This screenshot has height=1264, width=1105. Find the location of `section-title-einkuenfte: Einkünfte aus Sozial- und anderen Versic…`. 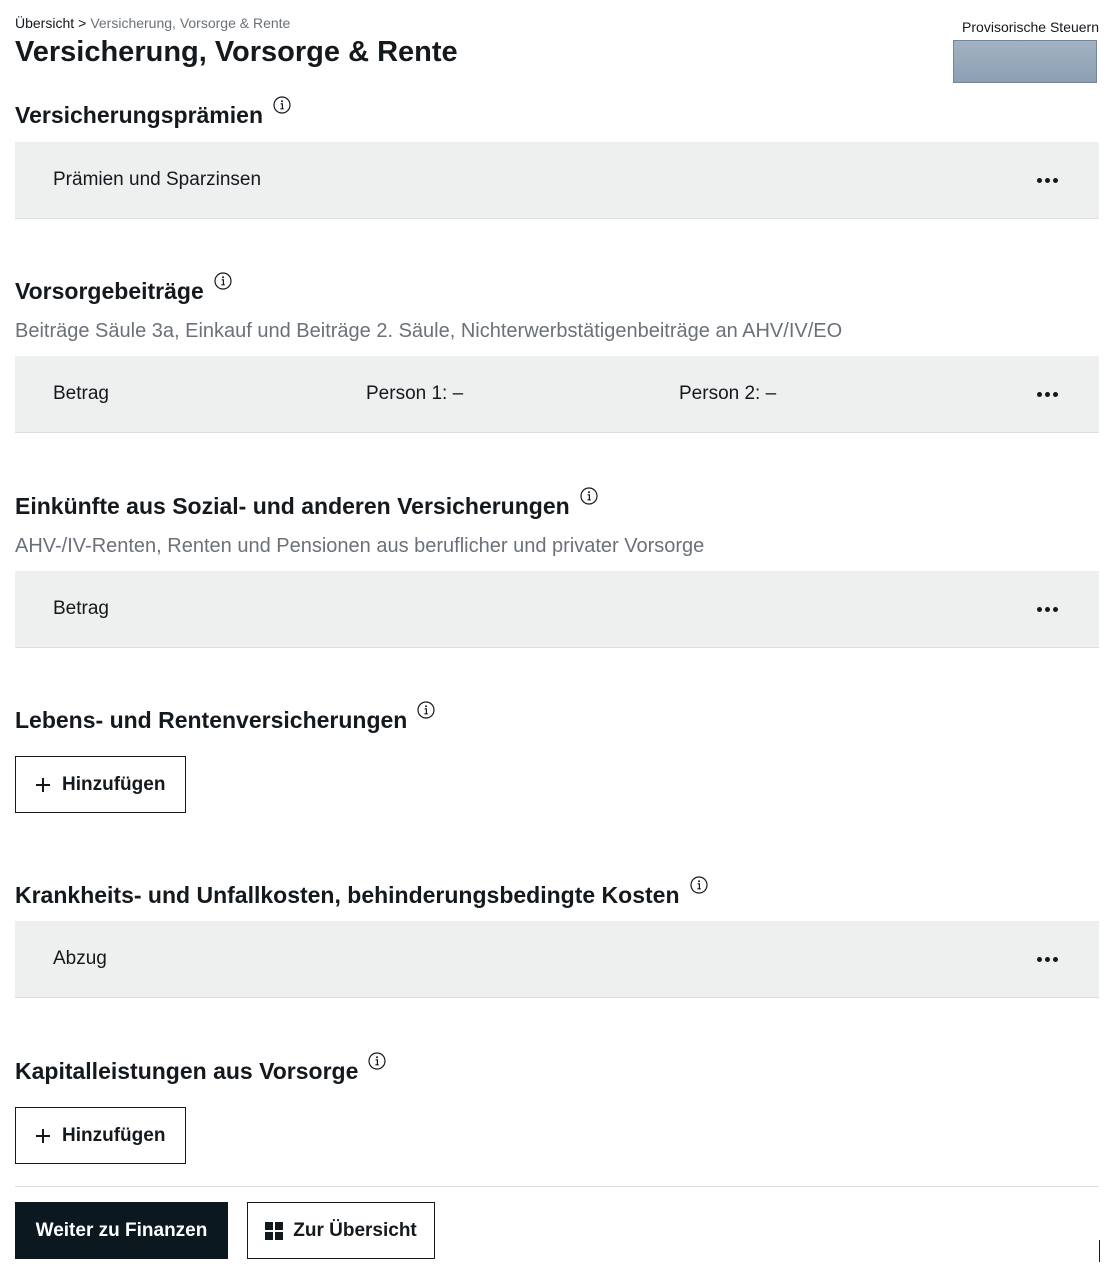

section-title-einkuenfte: Einkünfte aus Sozial- und anderen Versic… is located at coordinates (306, 504).